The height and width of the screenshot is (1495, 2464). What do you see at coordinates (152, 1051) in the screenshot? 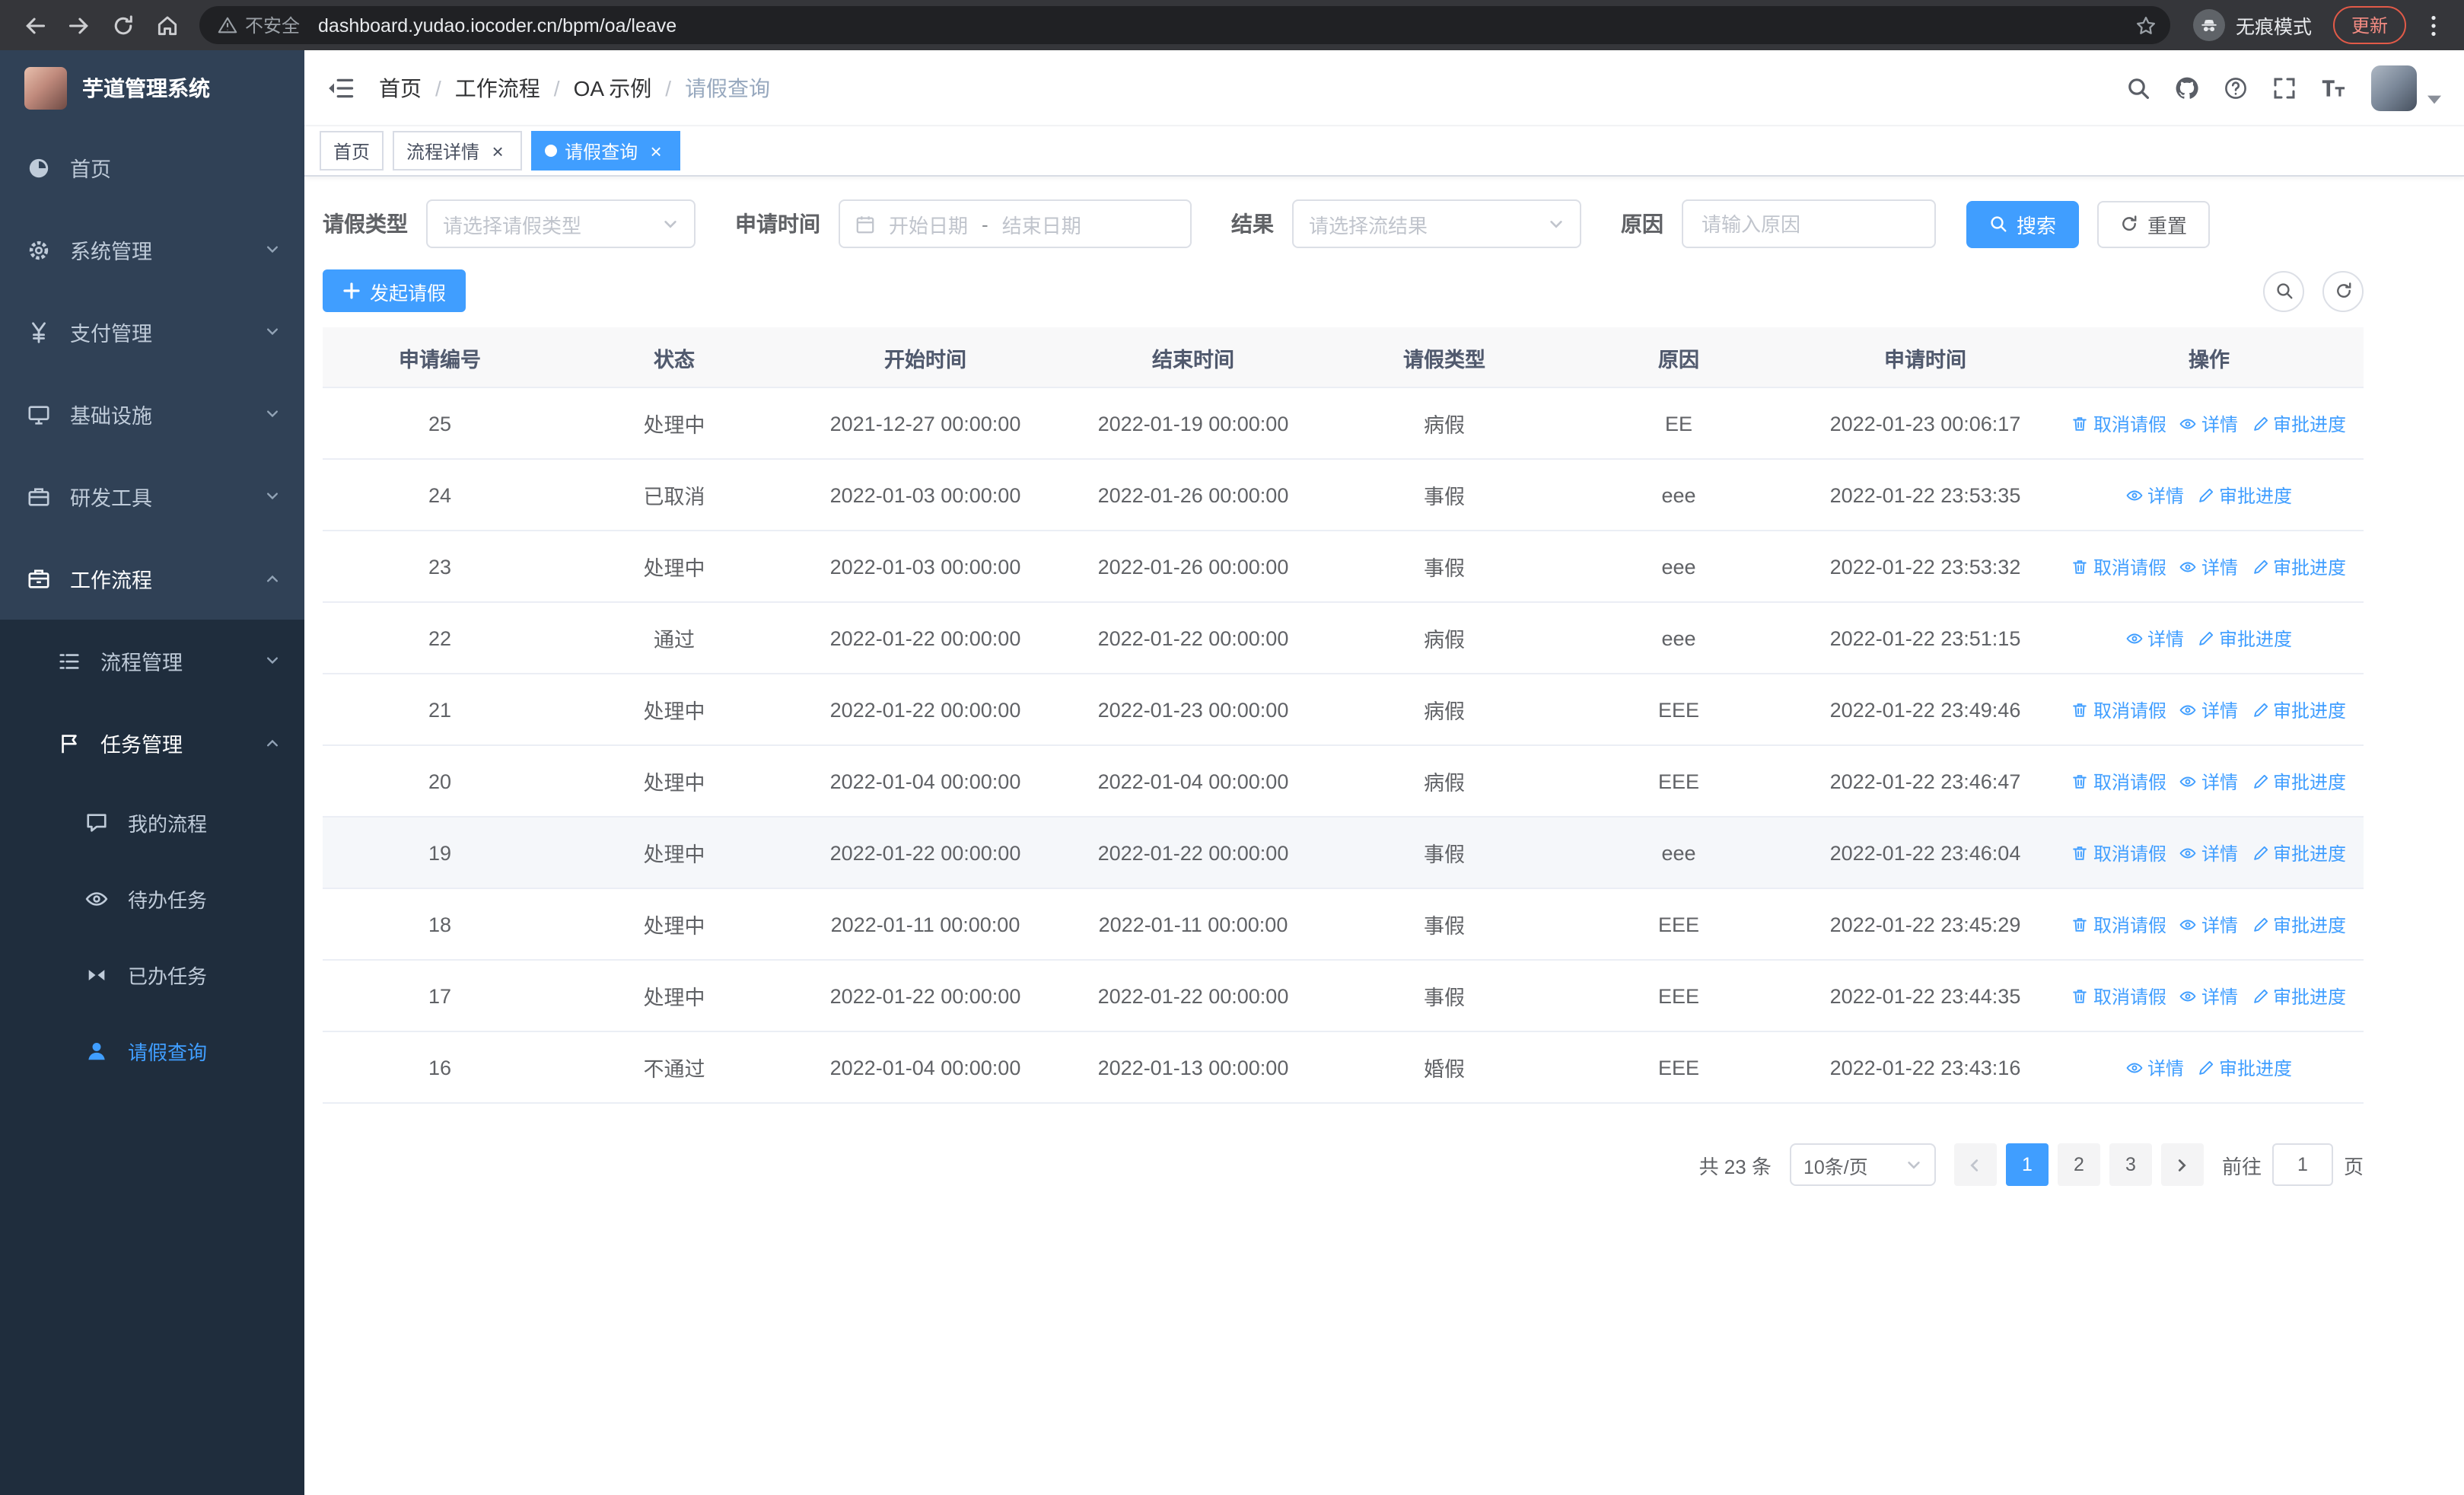
I see `sidebar-item-leave-query: 请假查询` at bounding box center [152, 1051].